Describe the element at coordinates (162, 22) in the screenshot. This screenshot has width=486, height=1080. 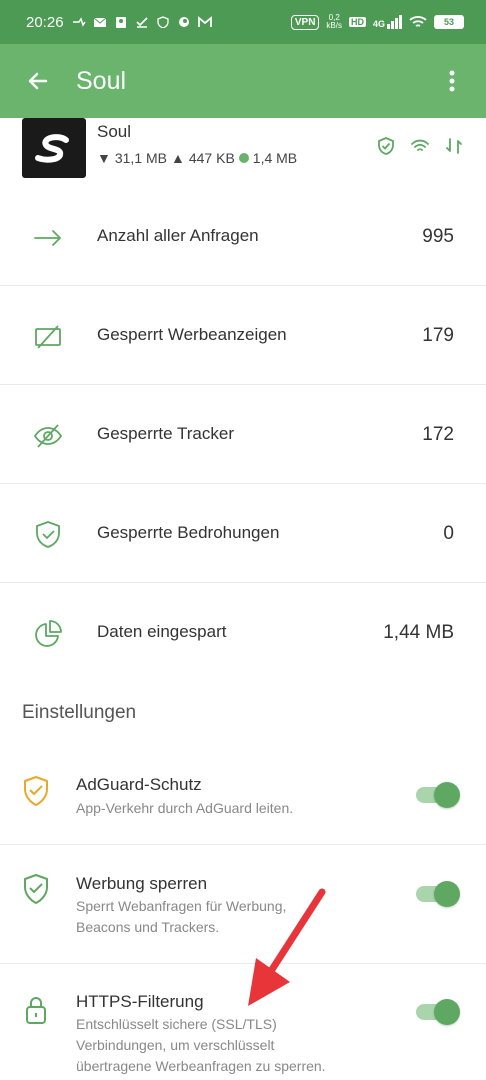
I see `shield-icon` at that location.